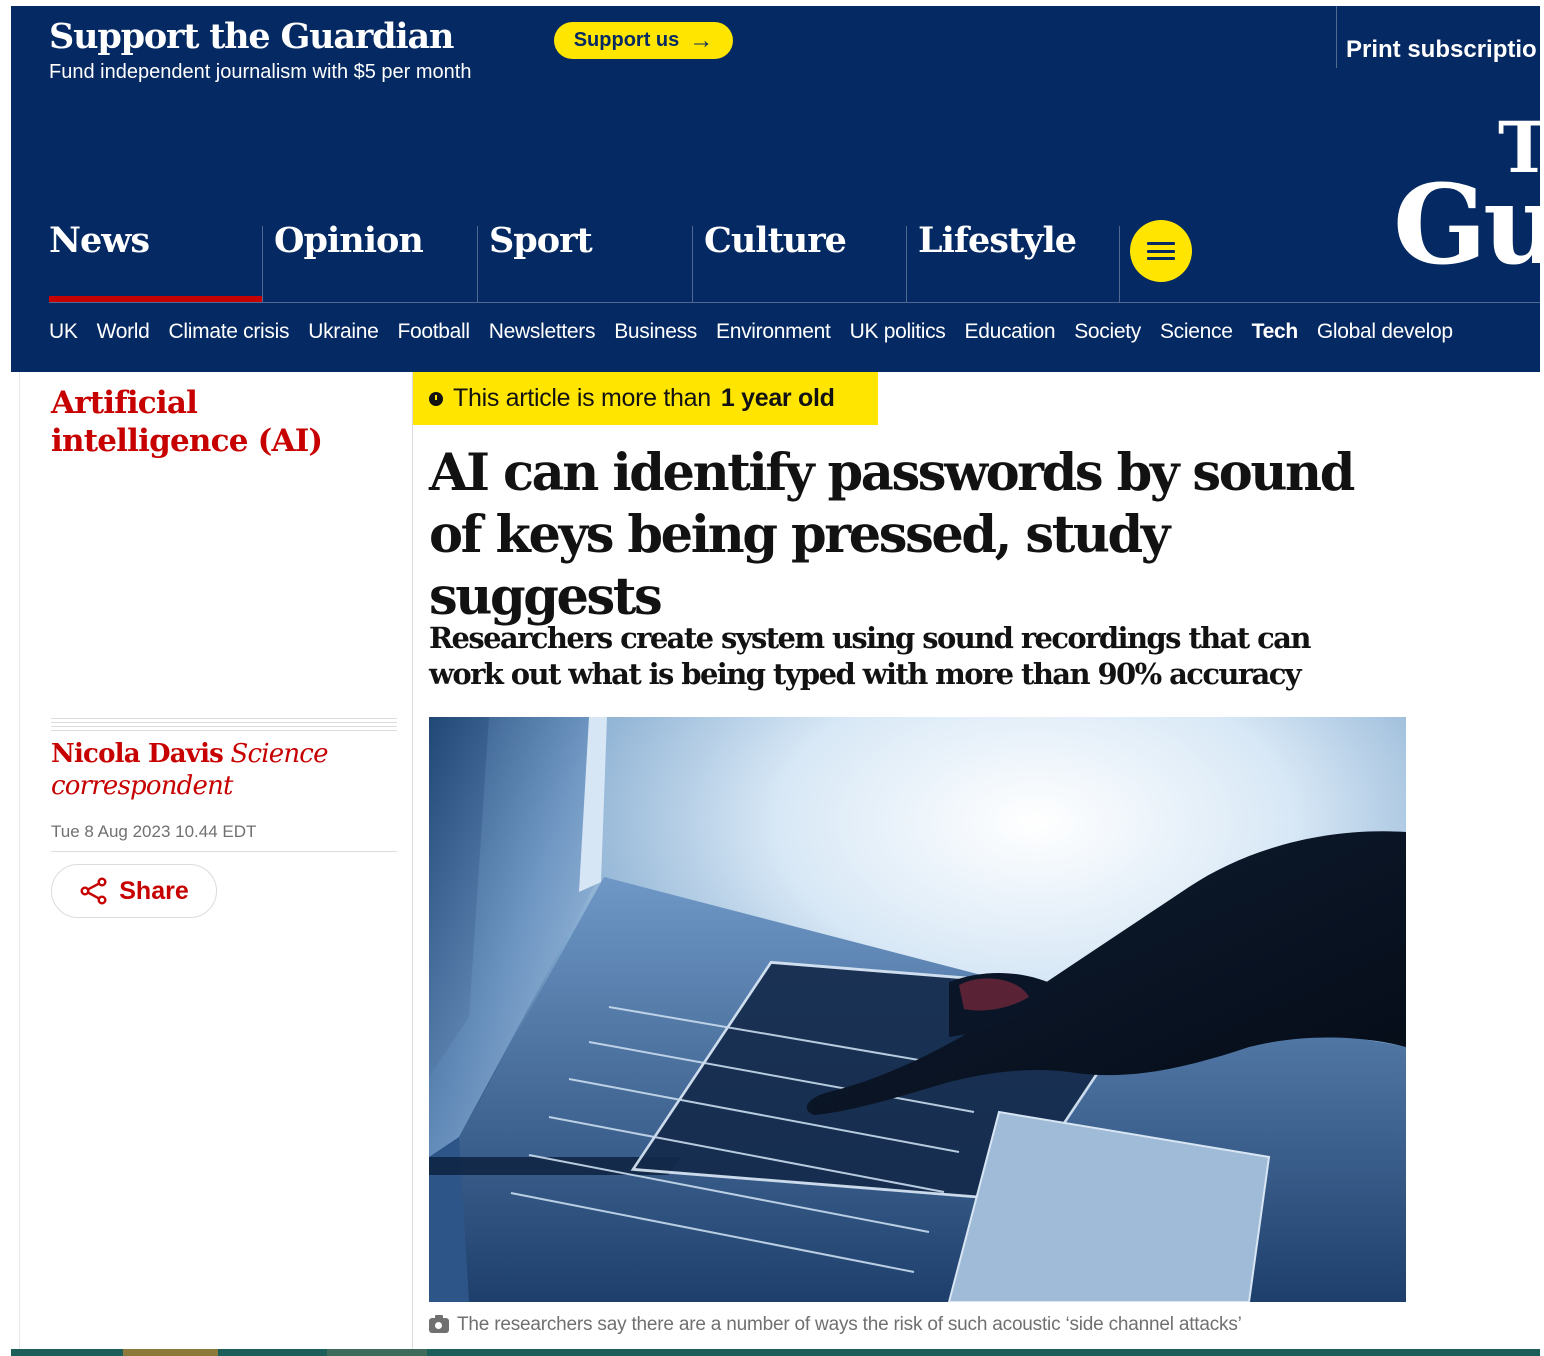 This screenshot has height=1356, width=1544. I want to click on subnav-link: Environment, so click(773, 340).